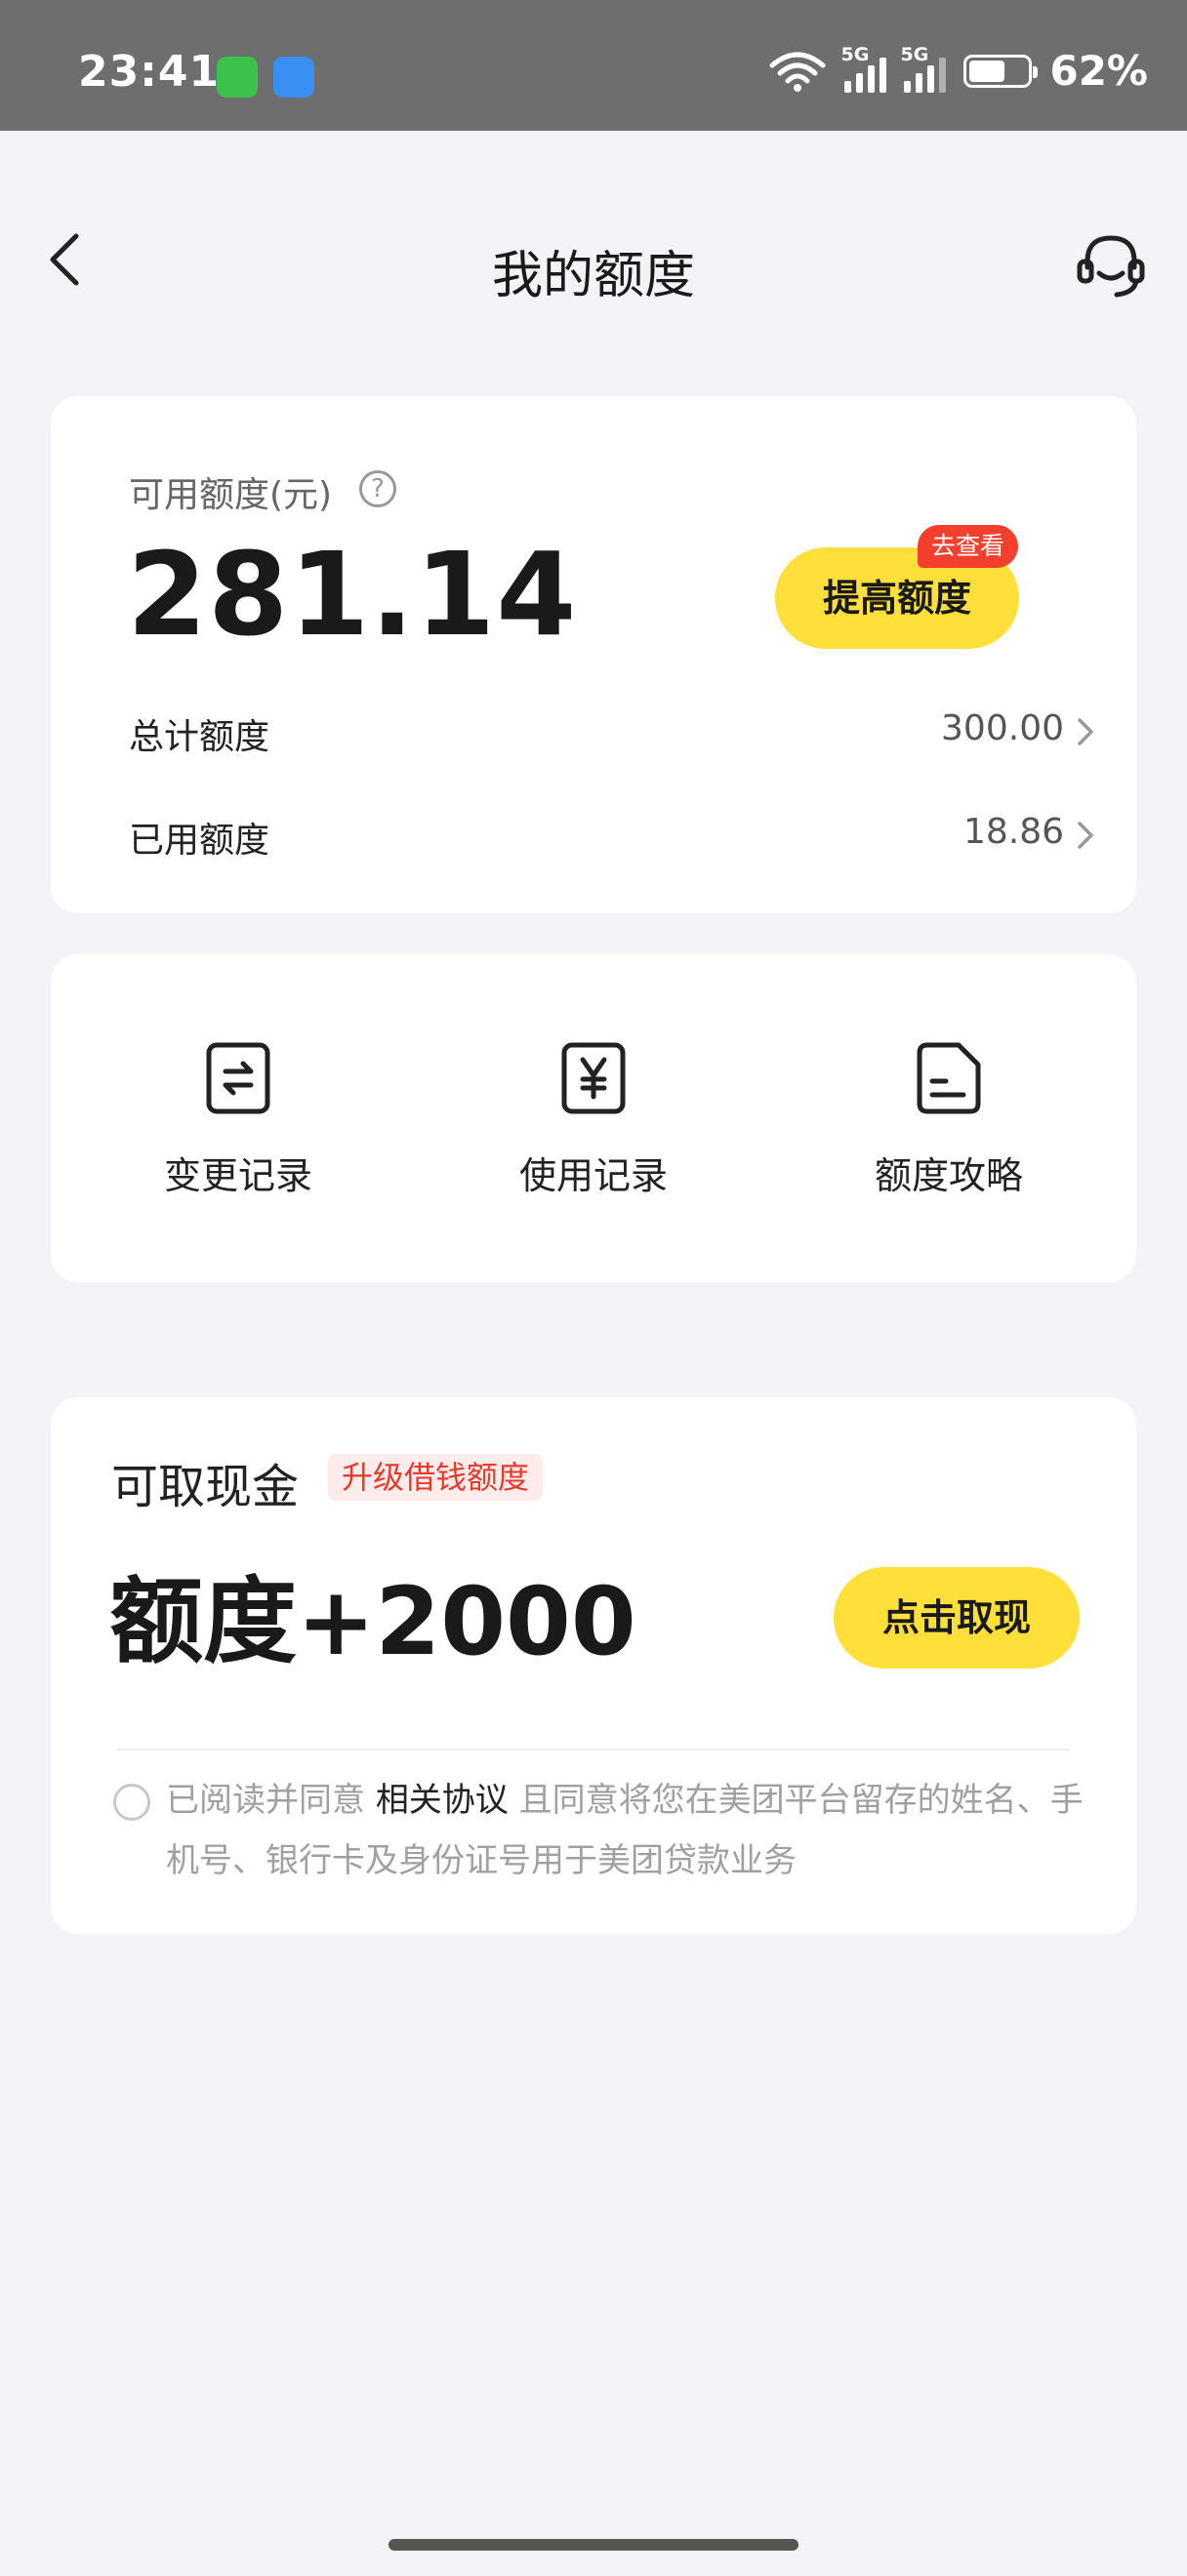 Image resolution: width=1187 pixels, height=2576 pixels. Describe the element at coordinates (987, 71) in the screenshot. I see `battery-fill` at that location.